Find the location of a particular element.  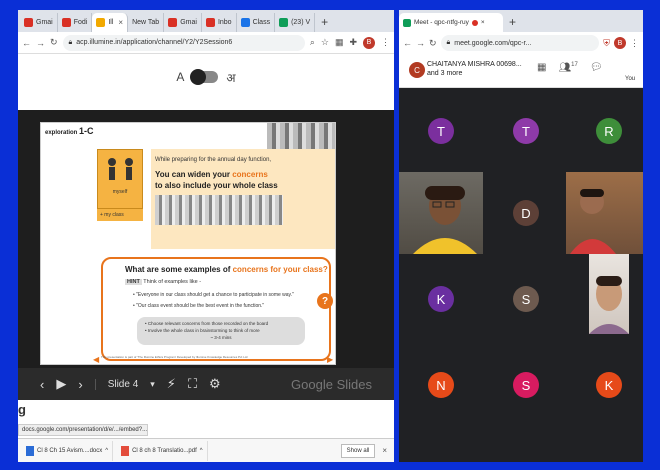

classroom-icon is located at coordinates (245, 22).